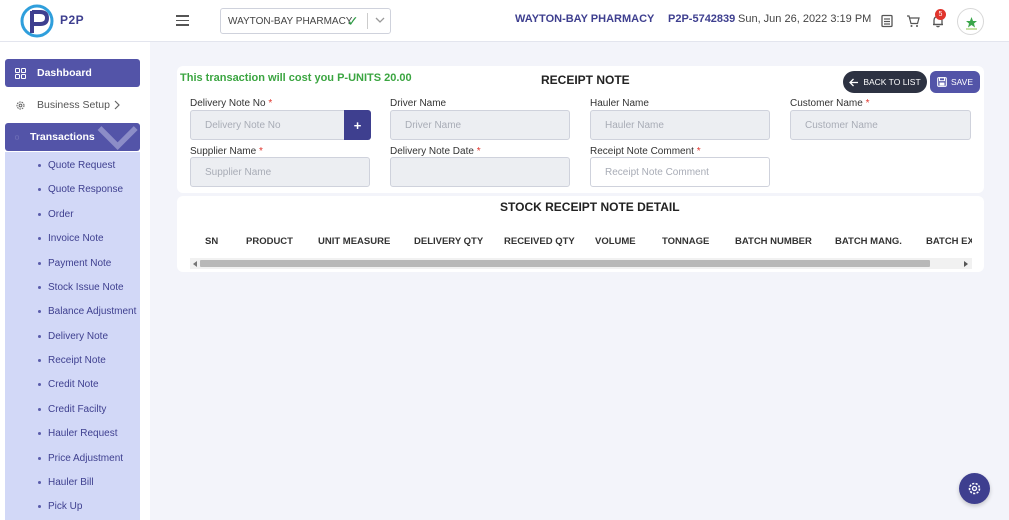  What do you see at coordinates (367, 21) in the screenshot?
I see `select-separator` at bounding box center [367, 21].